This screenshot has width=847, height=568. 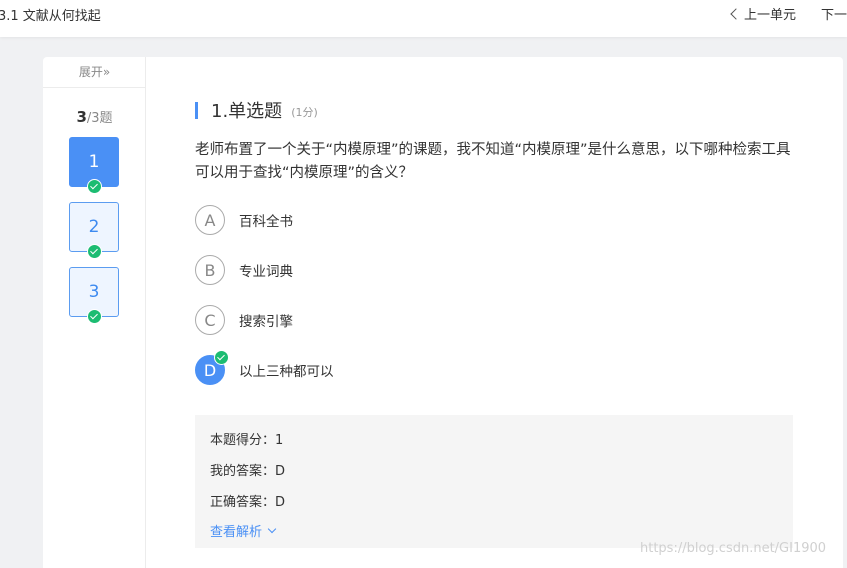 What do you see at coordinates (423, 18) in the screenshot?
I see `top-bar: 3.1 文献从何找起 上一单元 下一` at bounding box center [423, 18].